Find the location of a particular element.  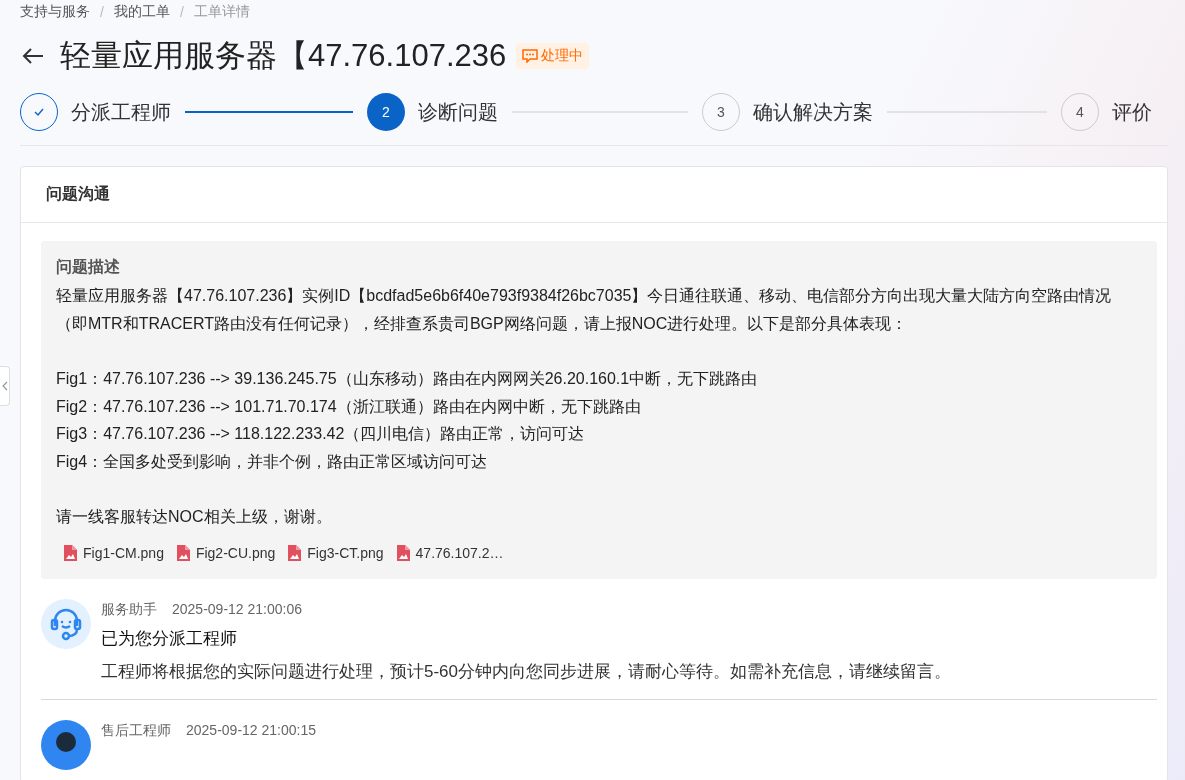

message-author: 服务助手 is located at coordinates (129, 609).